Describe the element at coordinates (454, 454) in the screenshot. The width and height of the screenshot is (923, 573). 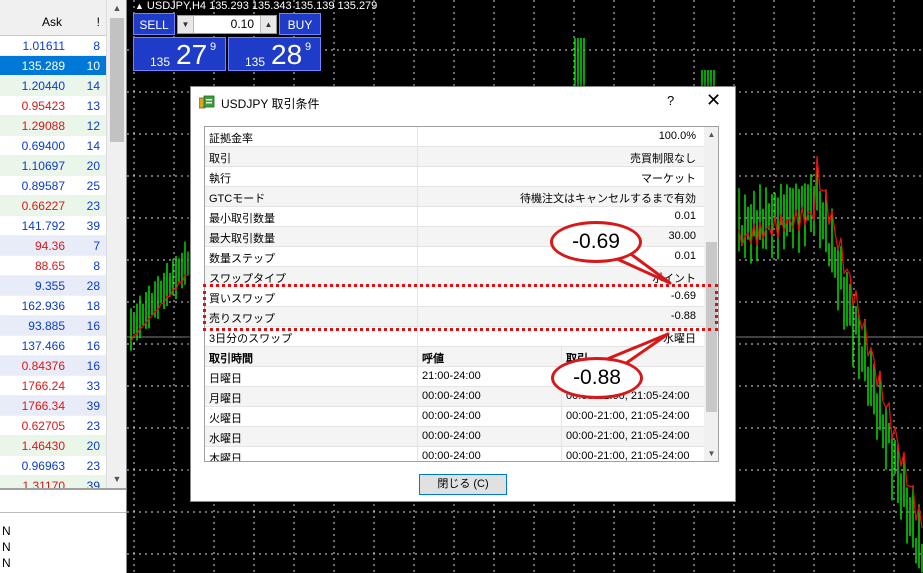
I see `session-row: 木曜日 00:00-24:00 00:00-21:00, 21:05-24:00` at that location.